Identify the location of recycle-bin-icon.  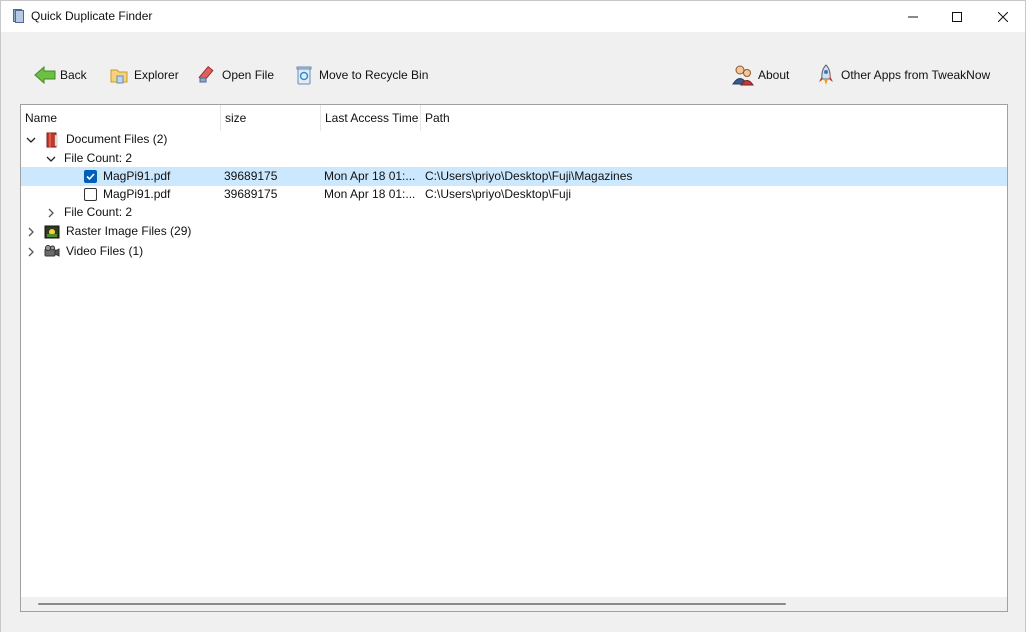
(304, 75).